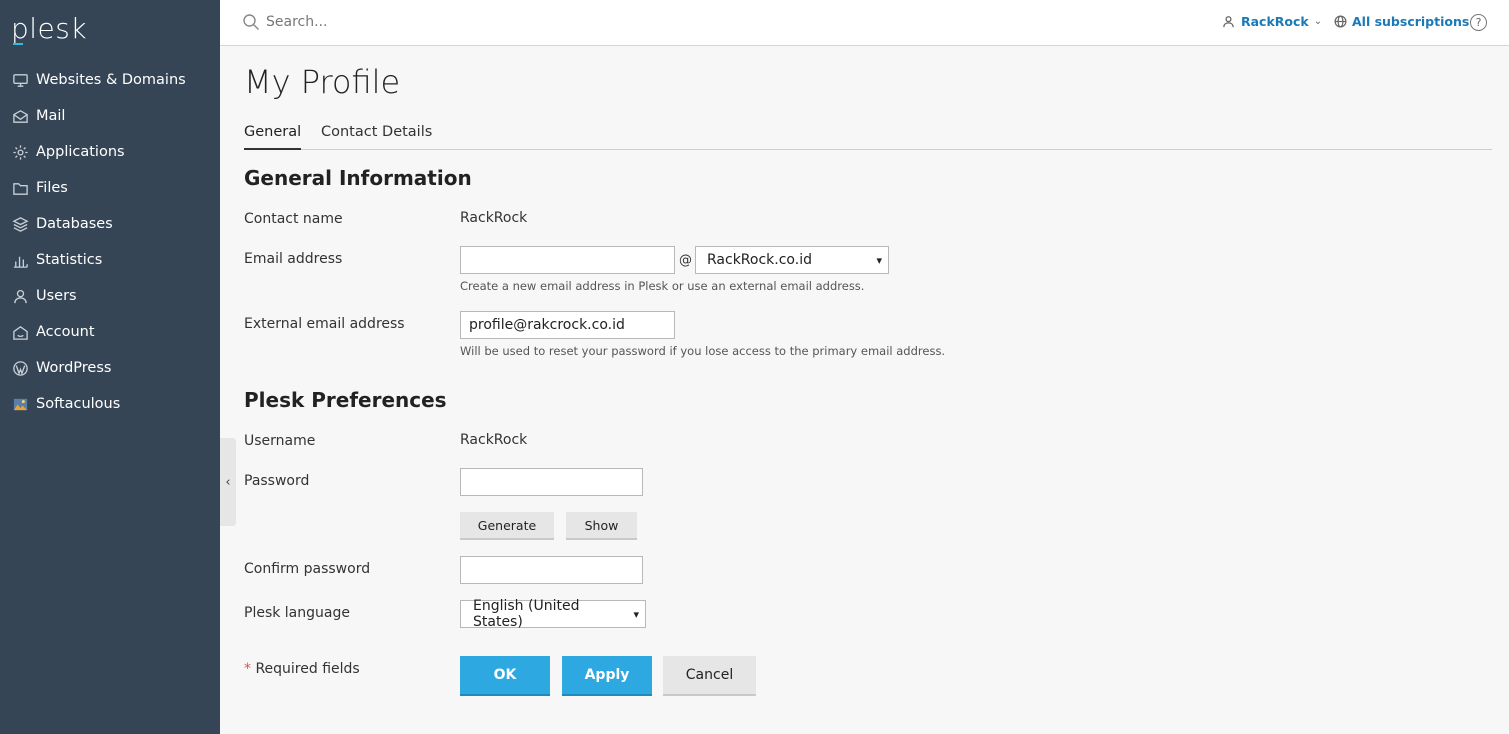 This screenshot has height=734, width=1509. I want to click on subscriptions-menu: All subscriptions, so click(1401, 21).